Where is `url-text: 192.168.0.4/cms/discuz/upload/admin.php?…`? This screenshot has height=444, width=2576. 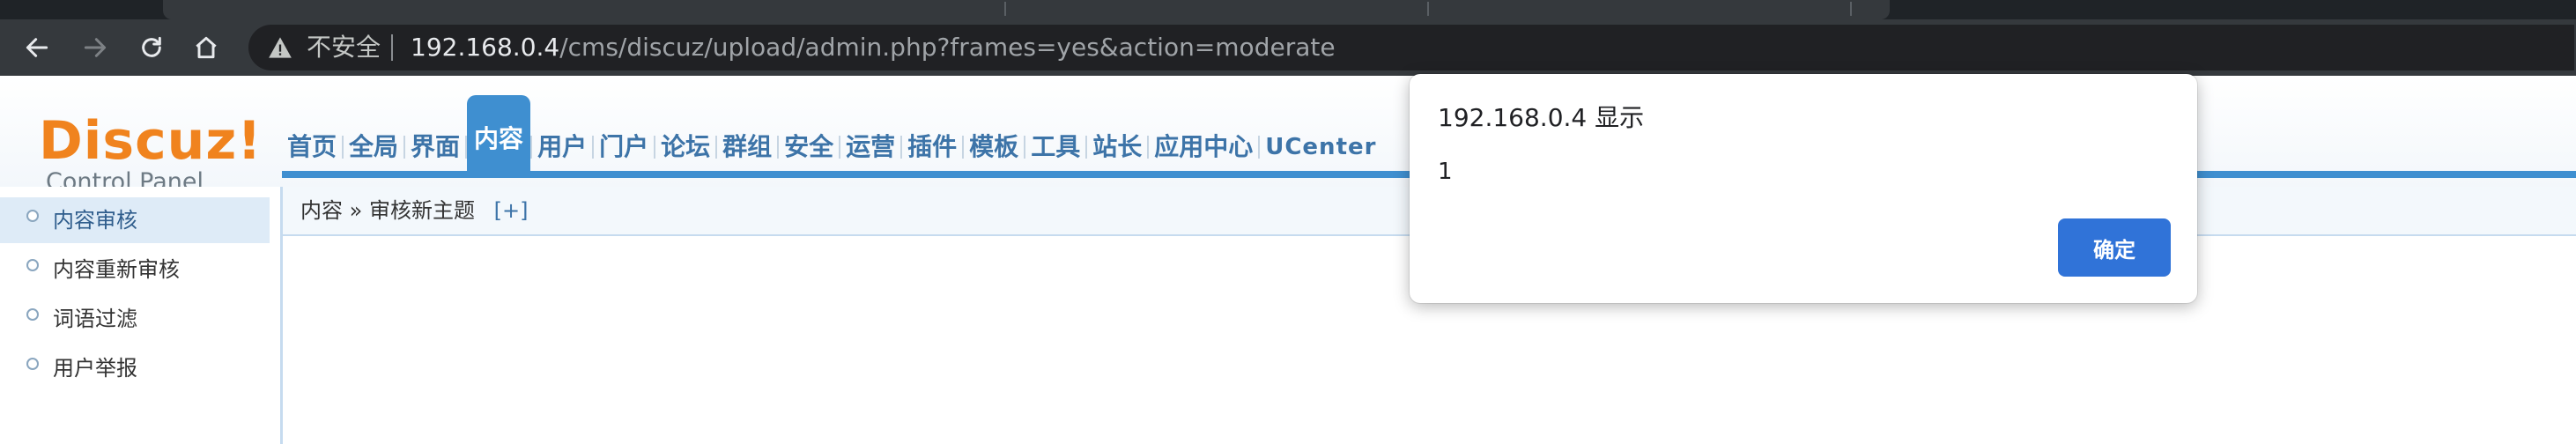 url-text: 192.168.0.4/cms/discuz/upload/admin.php?… is located at coordinates (873, 48).